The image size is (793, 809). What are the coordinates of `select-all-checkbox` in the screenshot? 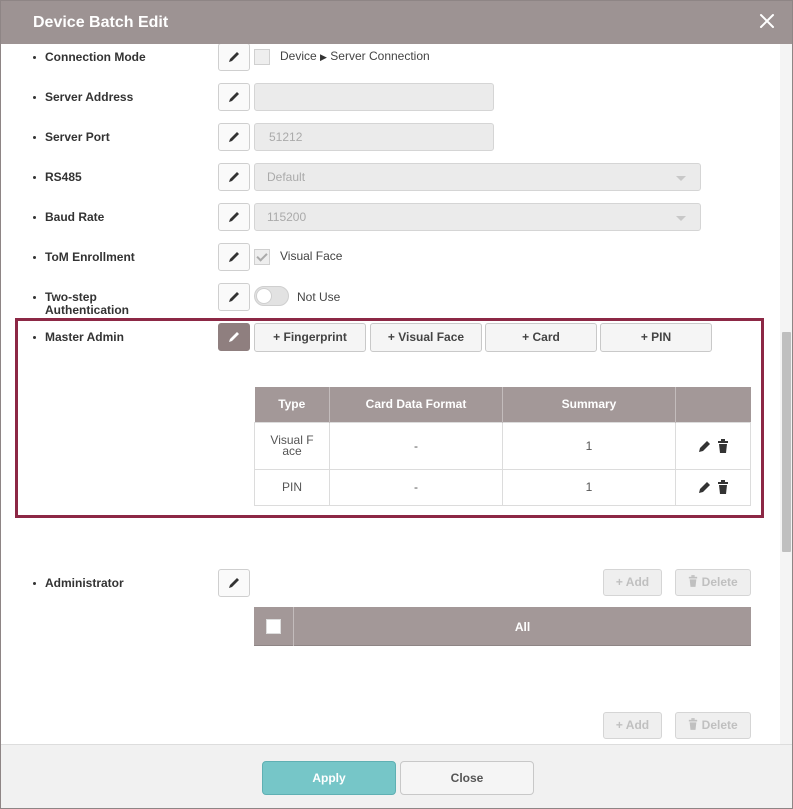 It's located at (273, 626).